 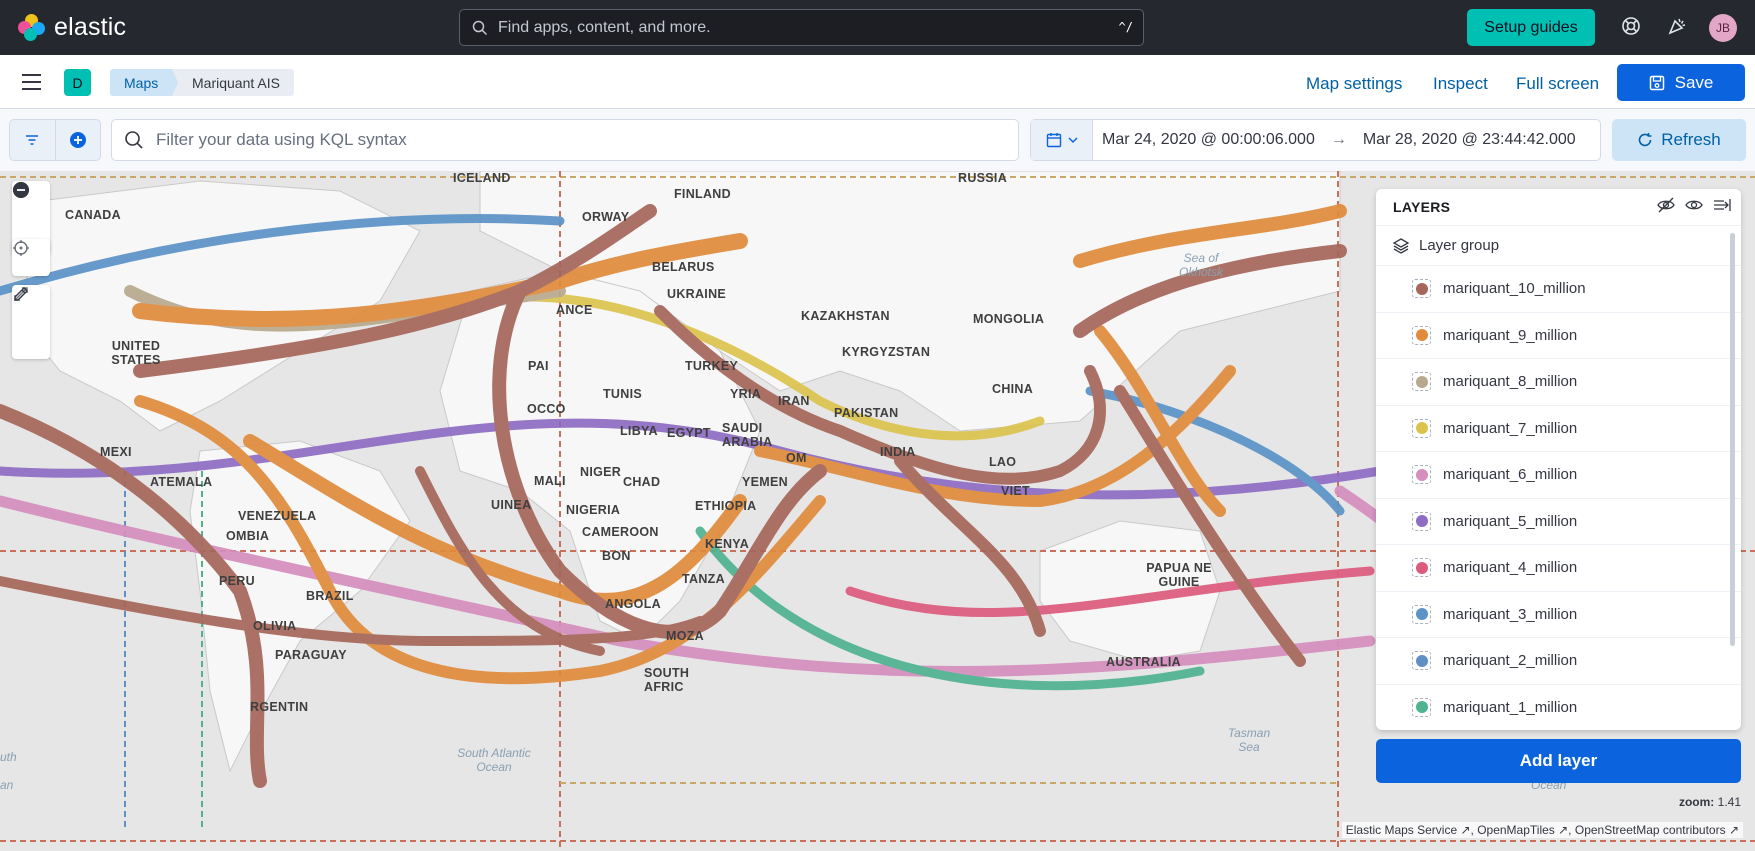 What do you see at coordinates (1558, 381) in the screenshot?
I see `layer-row: mariquant_8_million` at bounding box center [1558, 381].